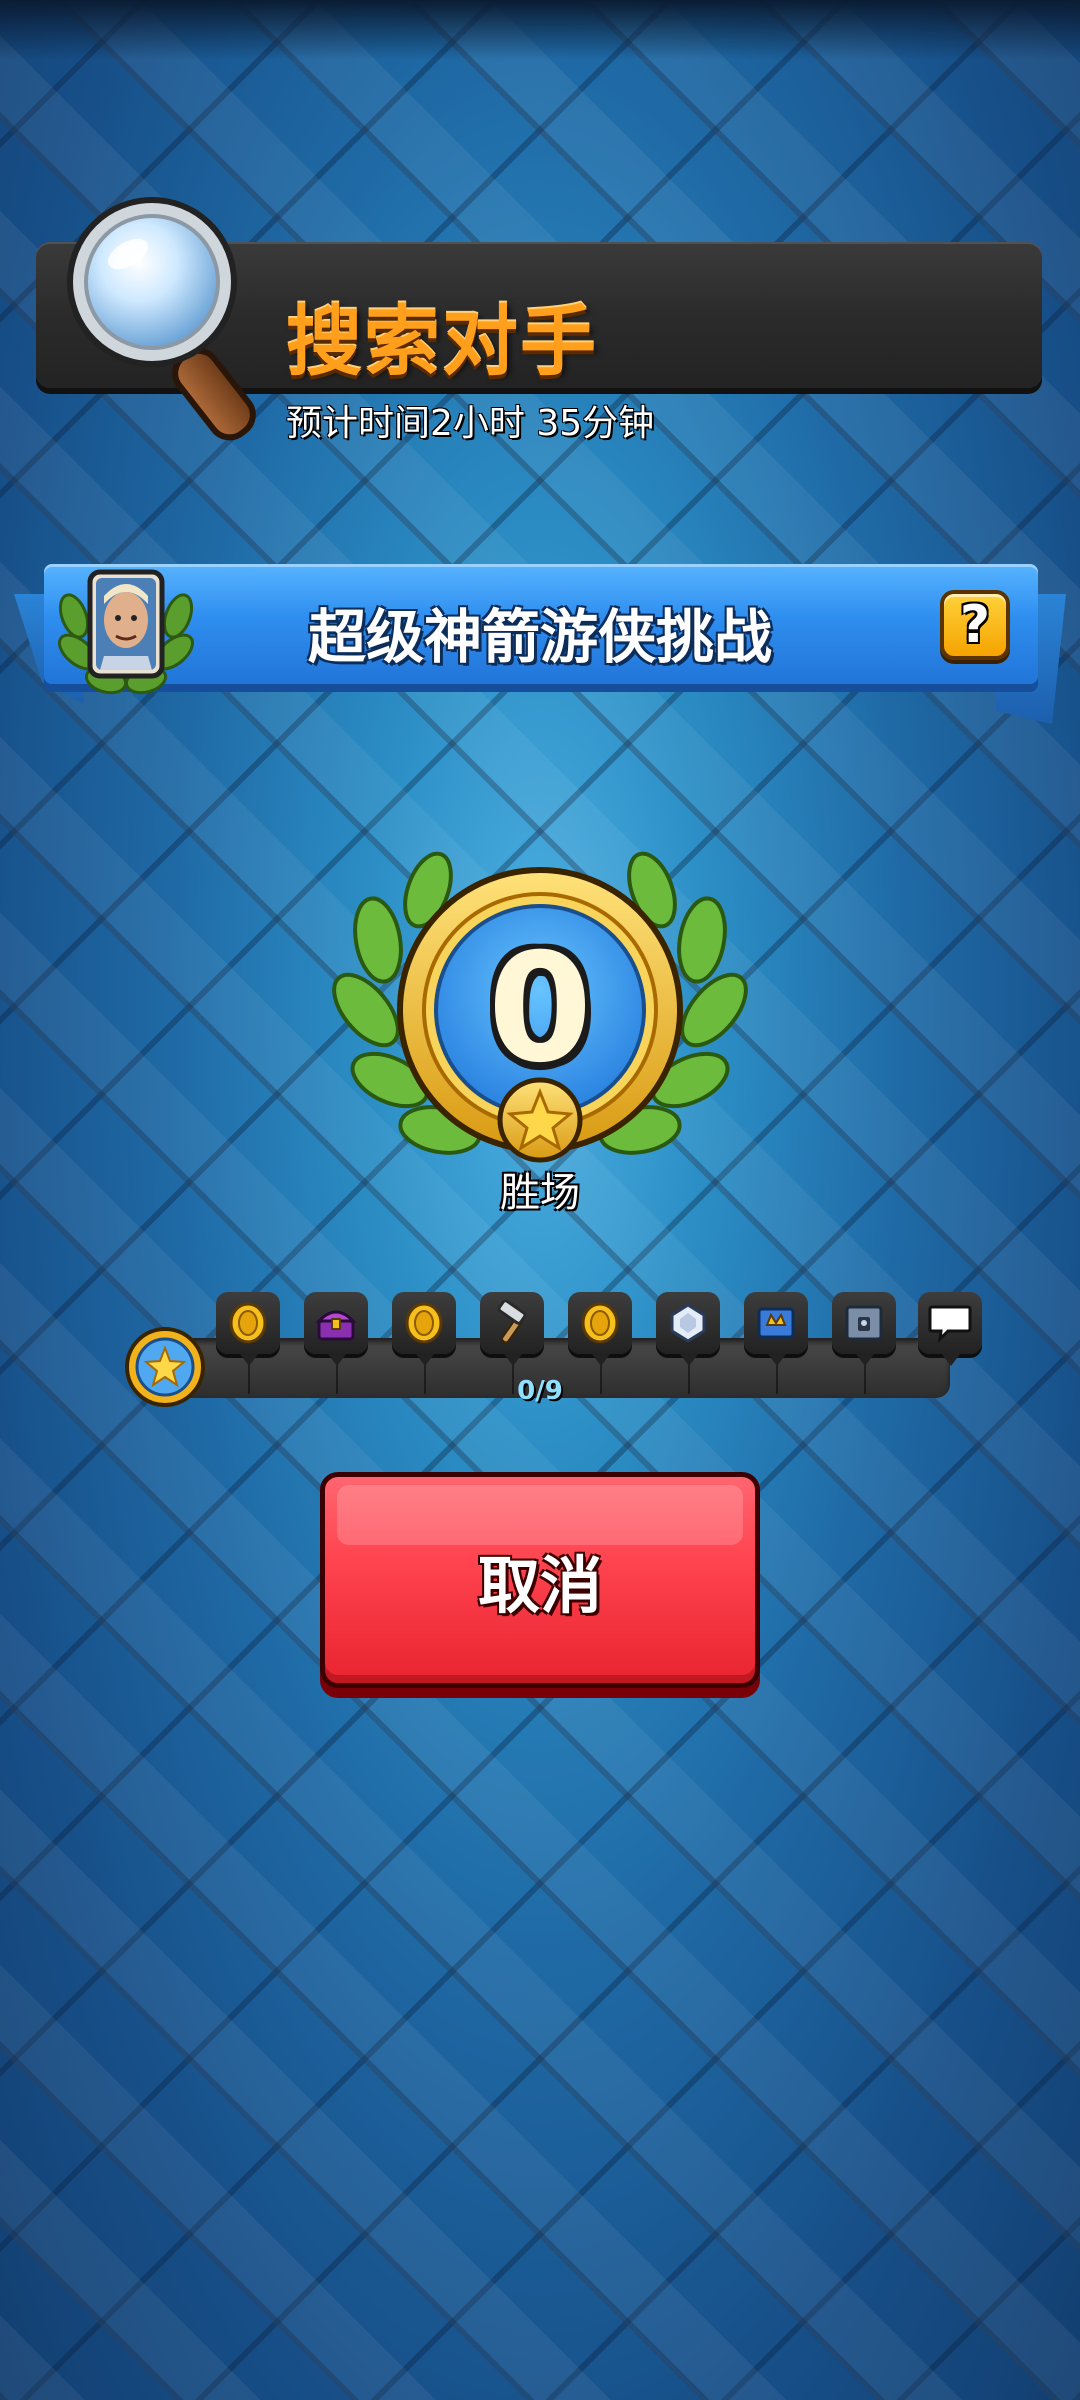 The height and width of the screenshot is (2400, 1080). Describe the element at coordinates (540, 1391) in the screenshot. I see `rewards-progress-text: 0/9` at that location.